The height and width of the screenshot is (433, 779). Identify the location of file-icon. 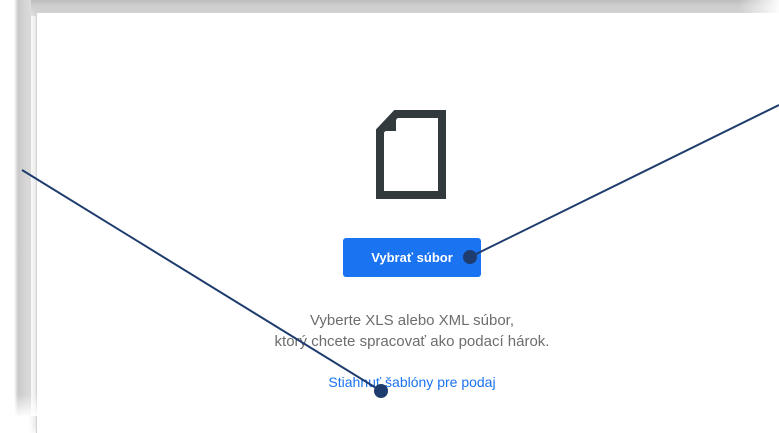
(411, 154).